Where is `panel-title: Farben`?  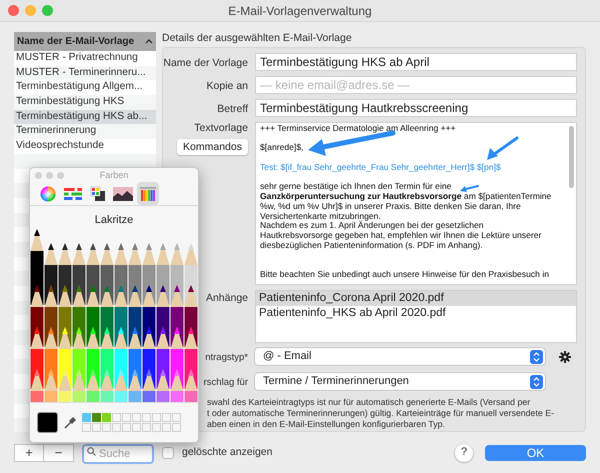
panel-title: Farben is located at coordinates (114, 175).